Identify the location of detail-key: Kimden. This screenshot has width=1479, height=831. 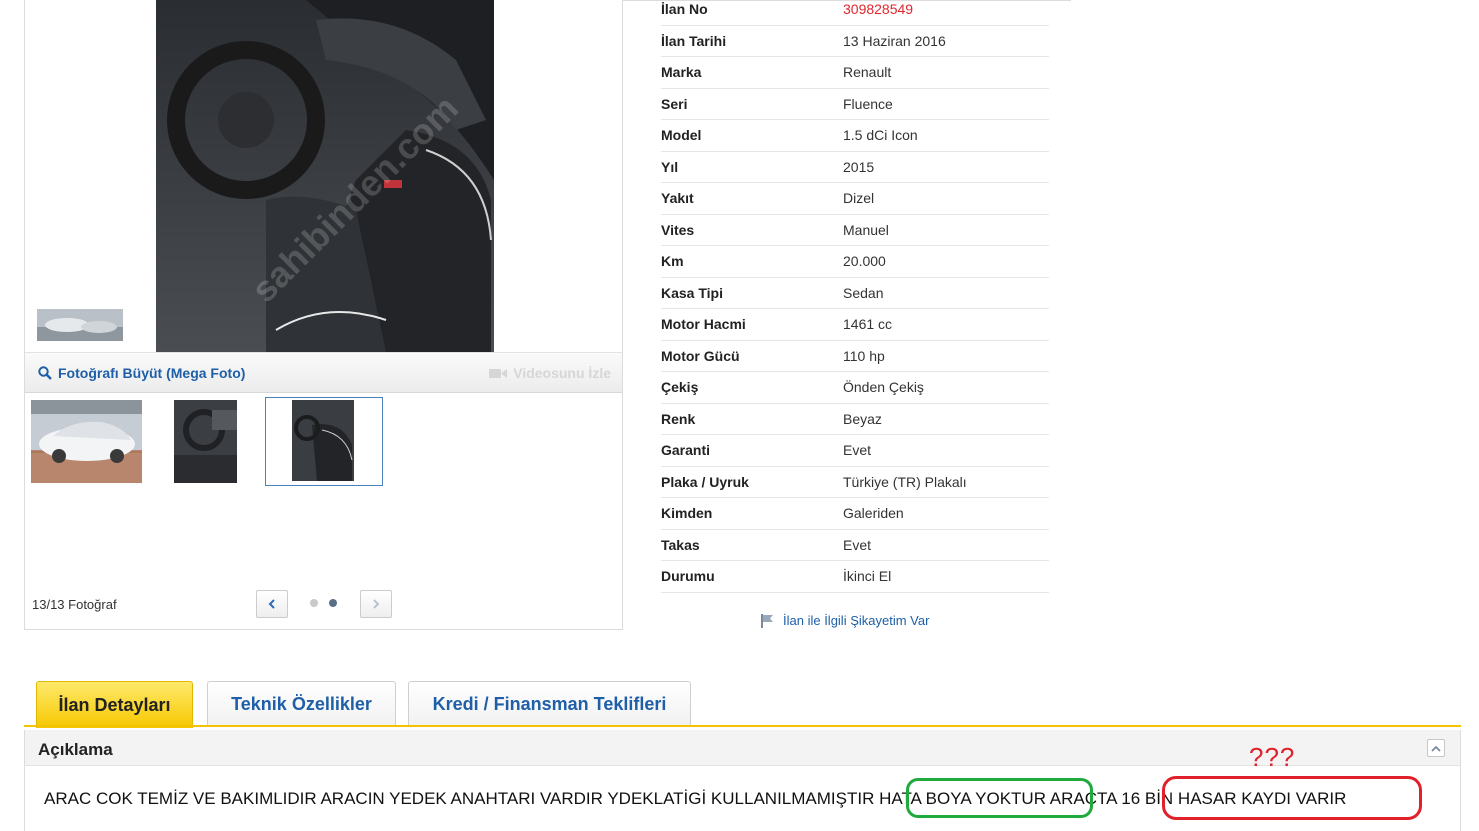
(687, 513).